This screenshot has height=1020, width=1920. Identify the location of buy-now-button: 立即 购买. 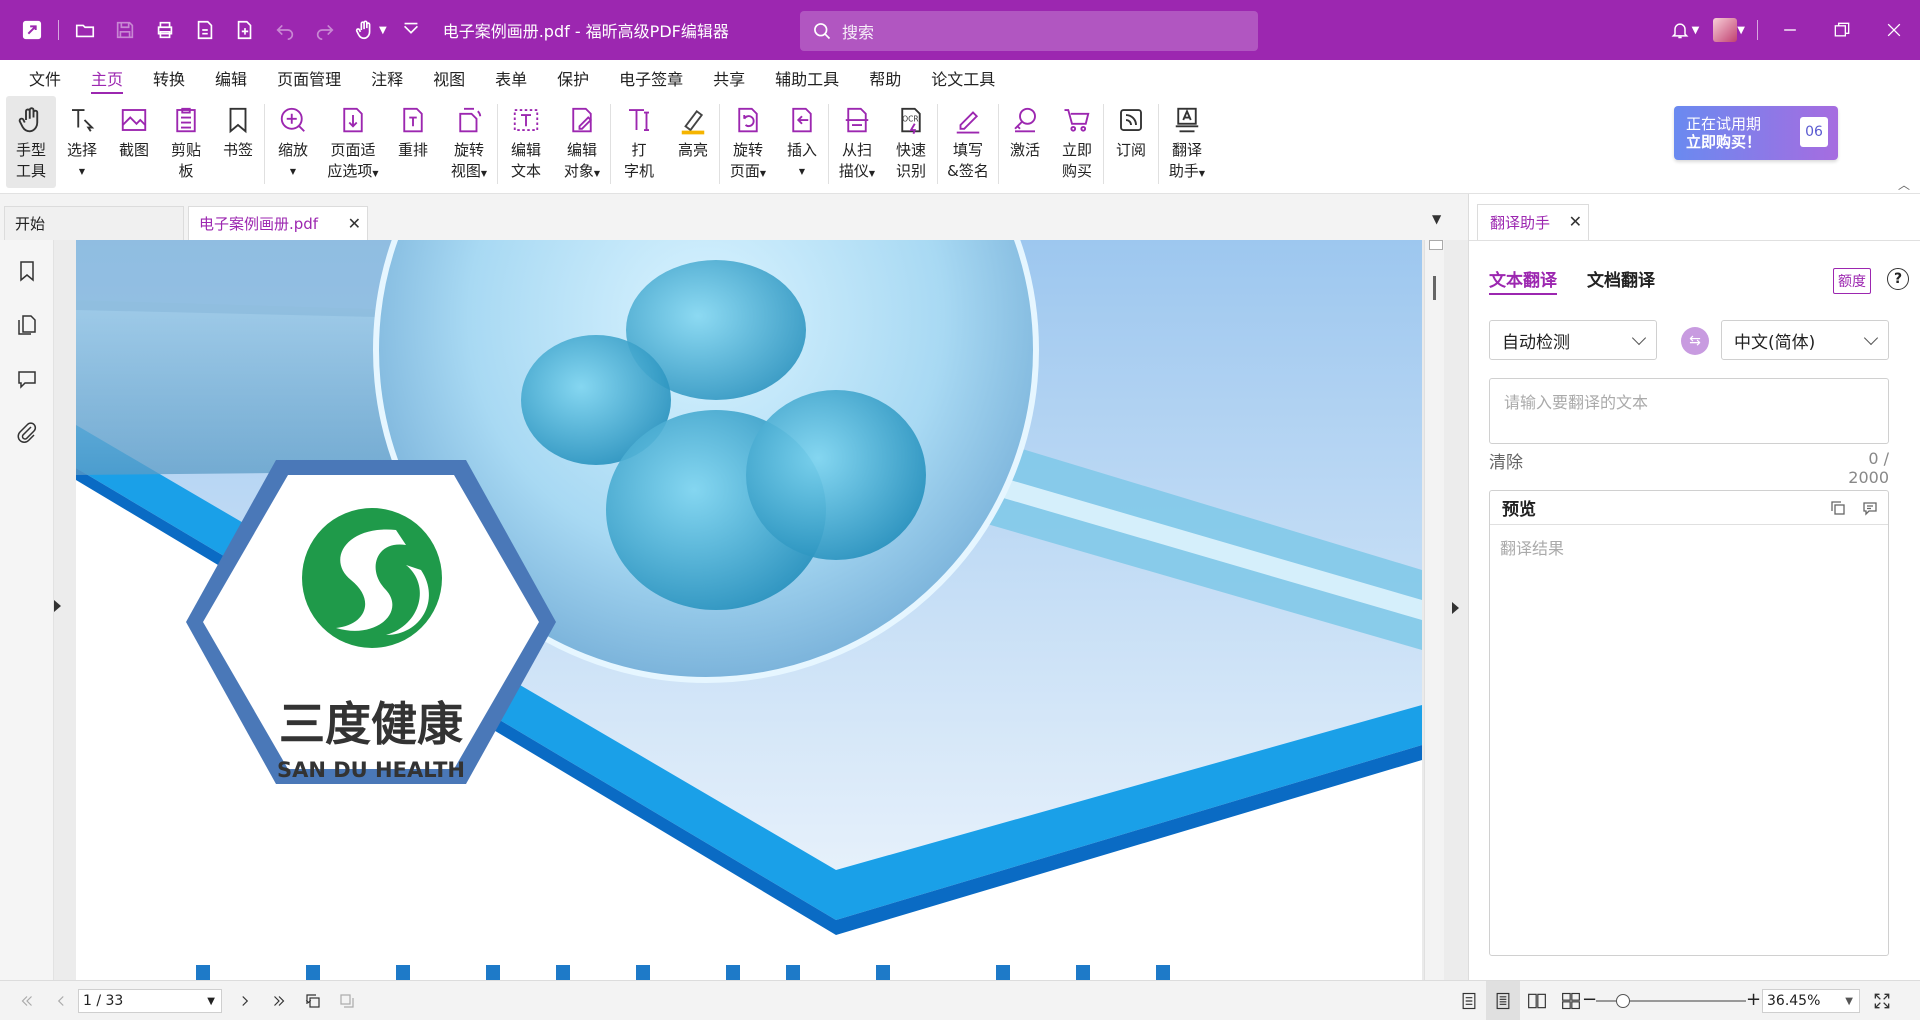
(1077, 142).